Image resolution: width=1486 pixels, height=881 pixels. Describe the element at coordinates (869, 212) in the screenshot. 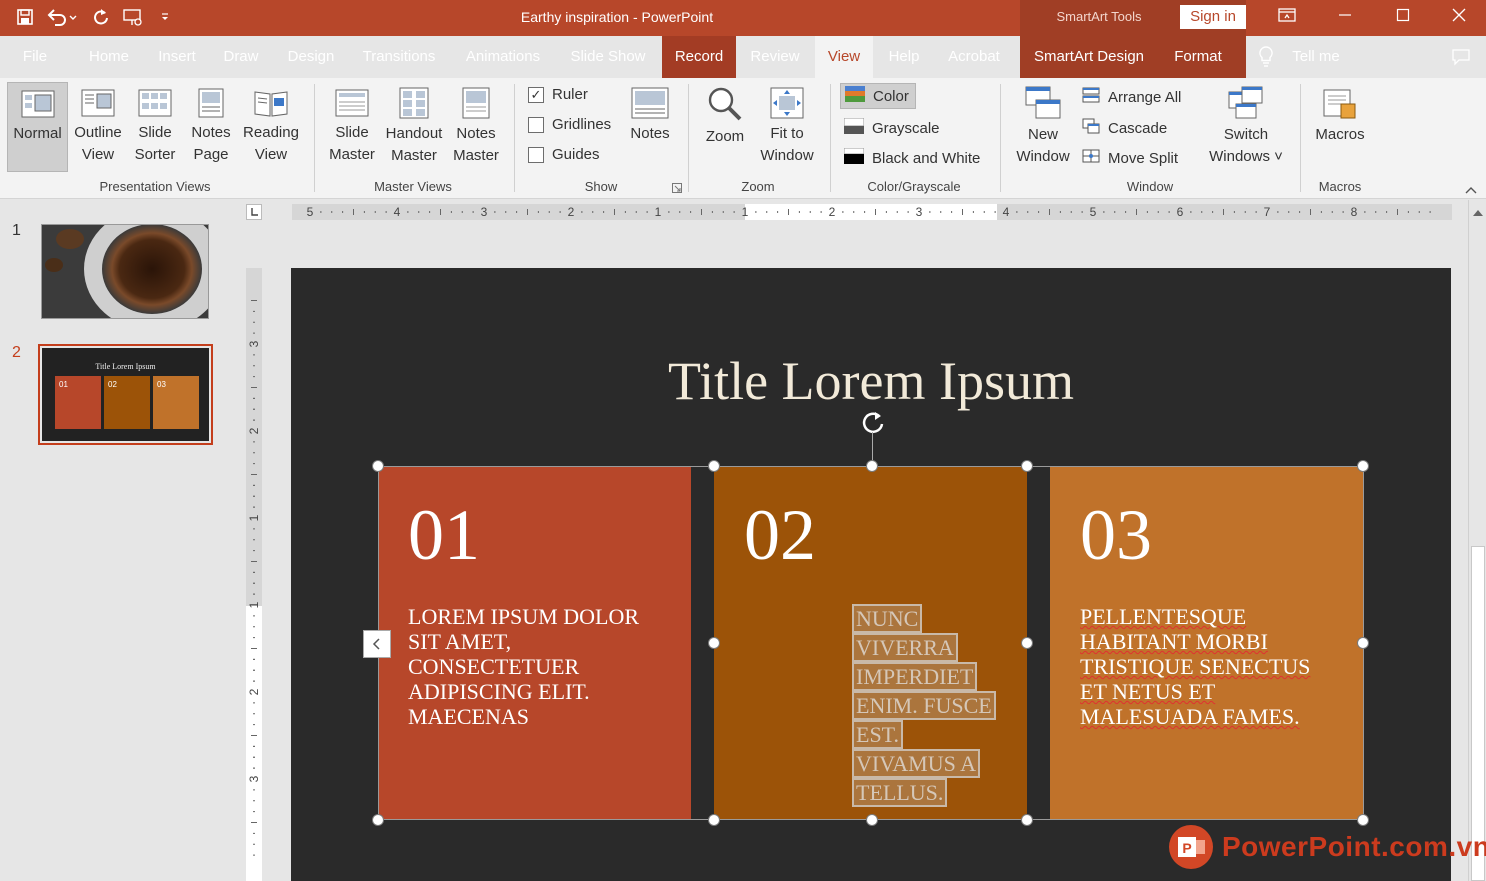

I see `horizontal-ruler-ticks: 5 4 3 2 1 1 2 3 4 5 6 7 8` at that location.